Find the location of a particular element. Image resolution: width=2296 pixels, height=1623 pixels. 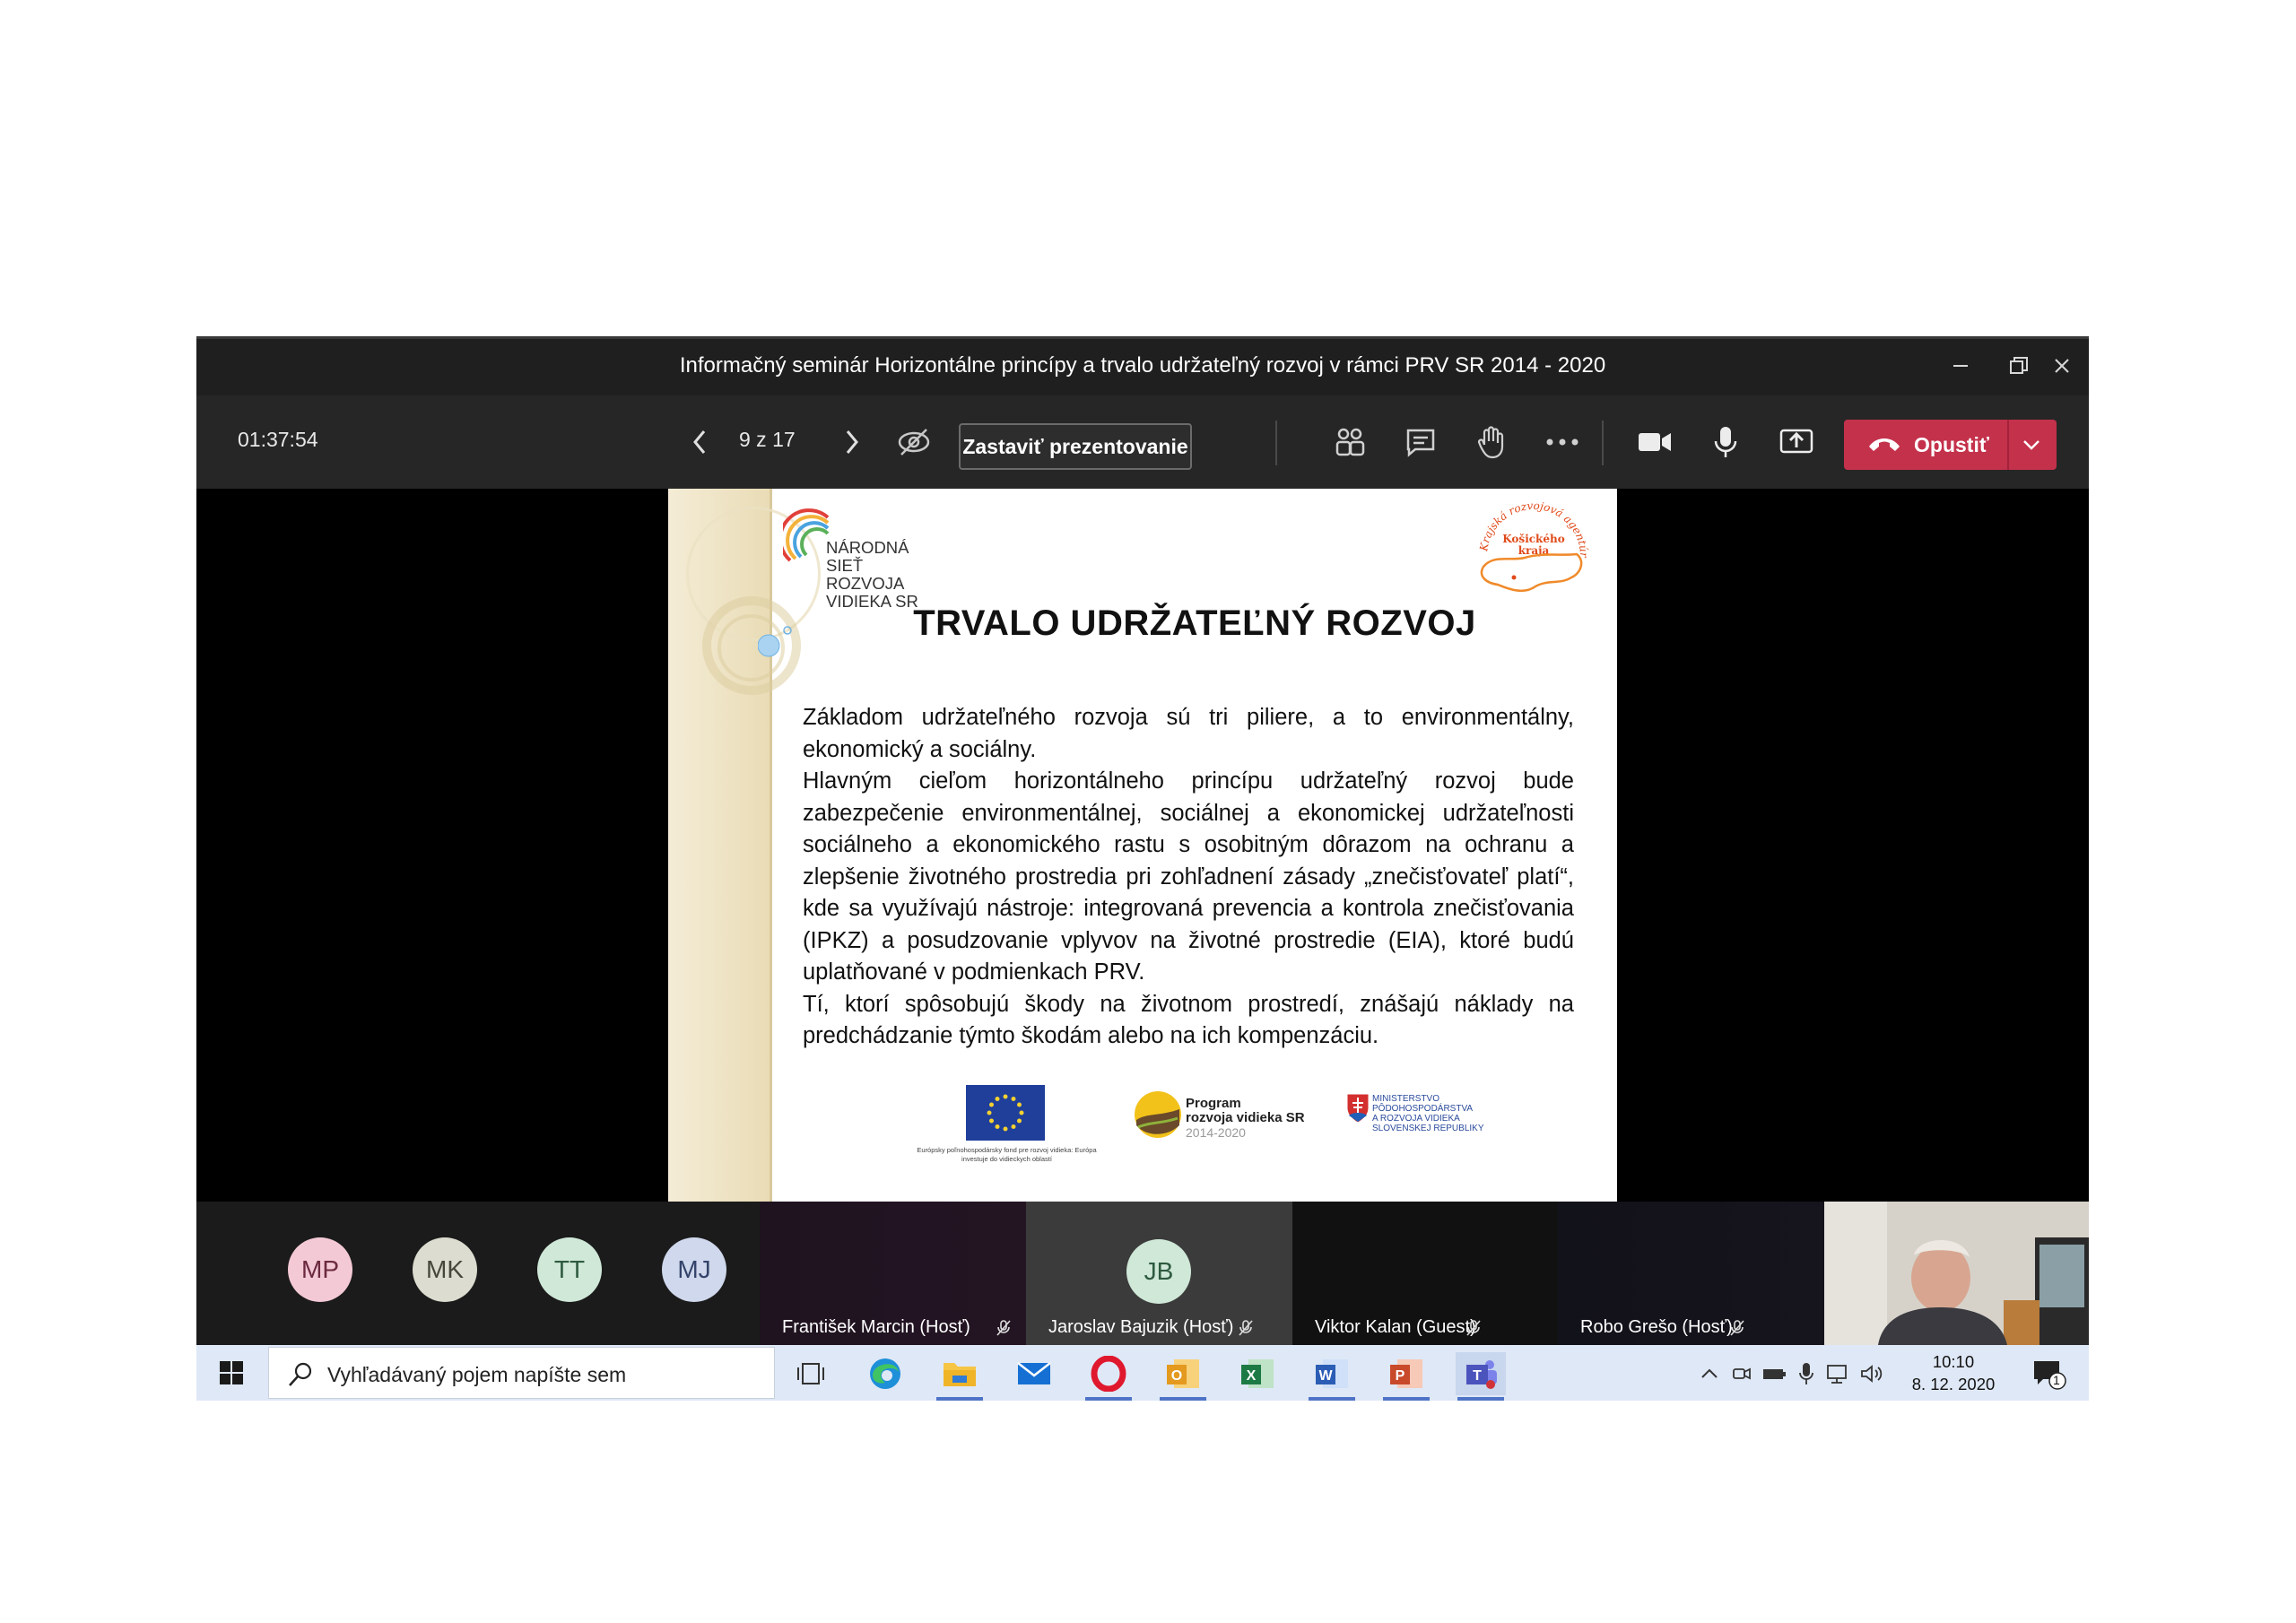

opera-icon is located at coordinates (1108, 1376).